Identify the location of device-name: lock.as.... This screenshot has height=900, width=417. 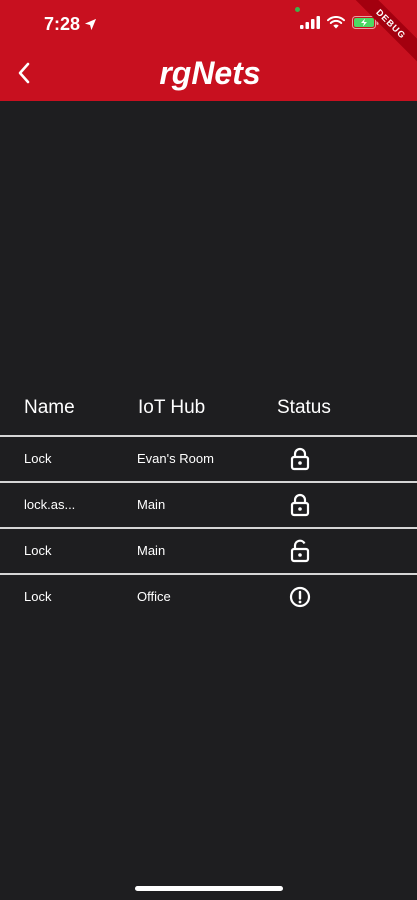
(50, 504).